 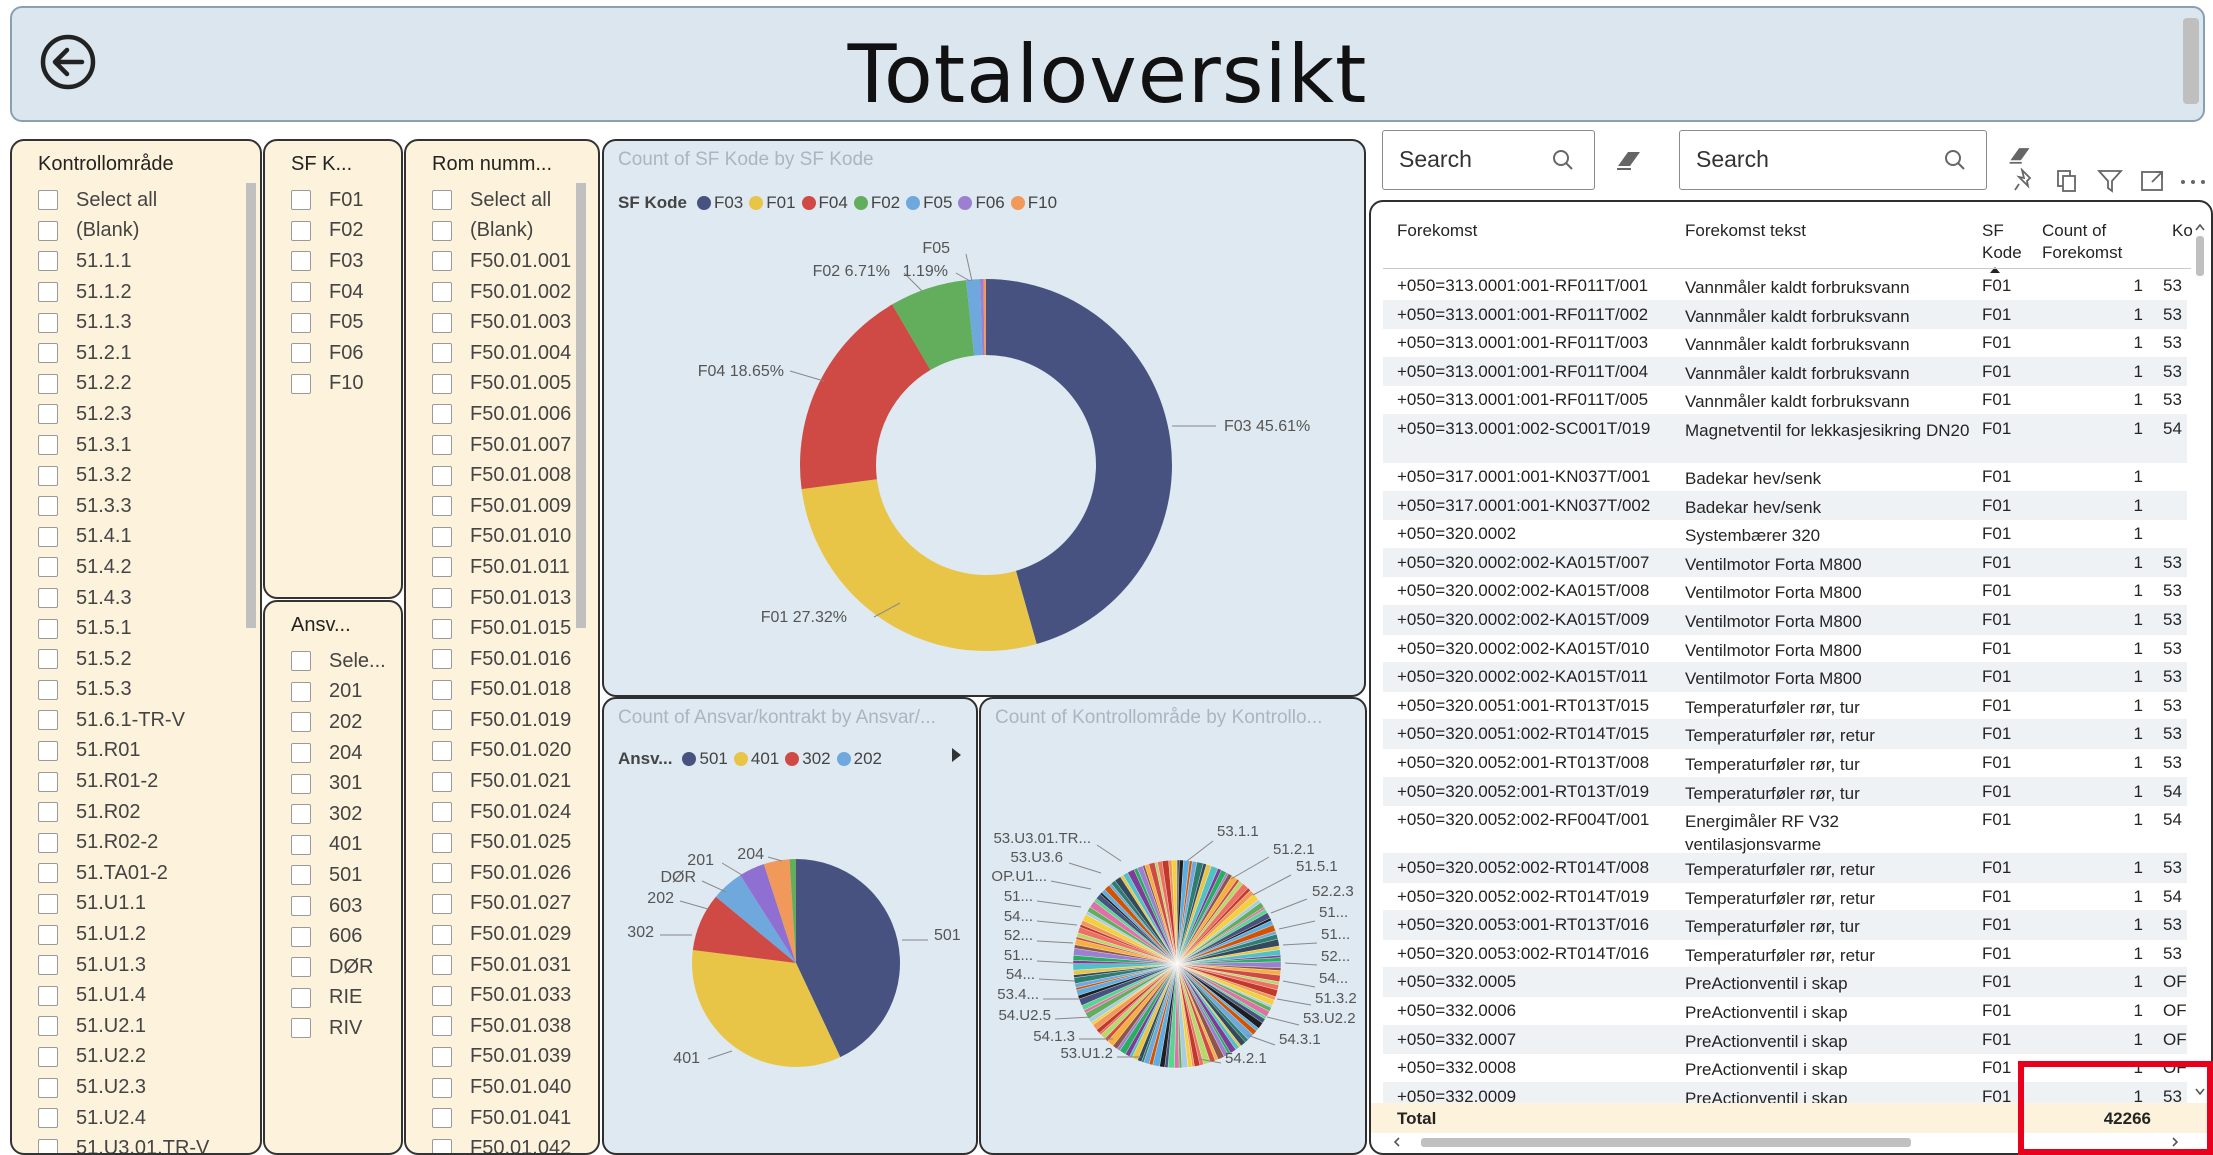 What do you see at coordinates (502, 1143) in the screenshot?
I see `slicer-item: F50.01.042` at bounding box center [502, 1143].